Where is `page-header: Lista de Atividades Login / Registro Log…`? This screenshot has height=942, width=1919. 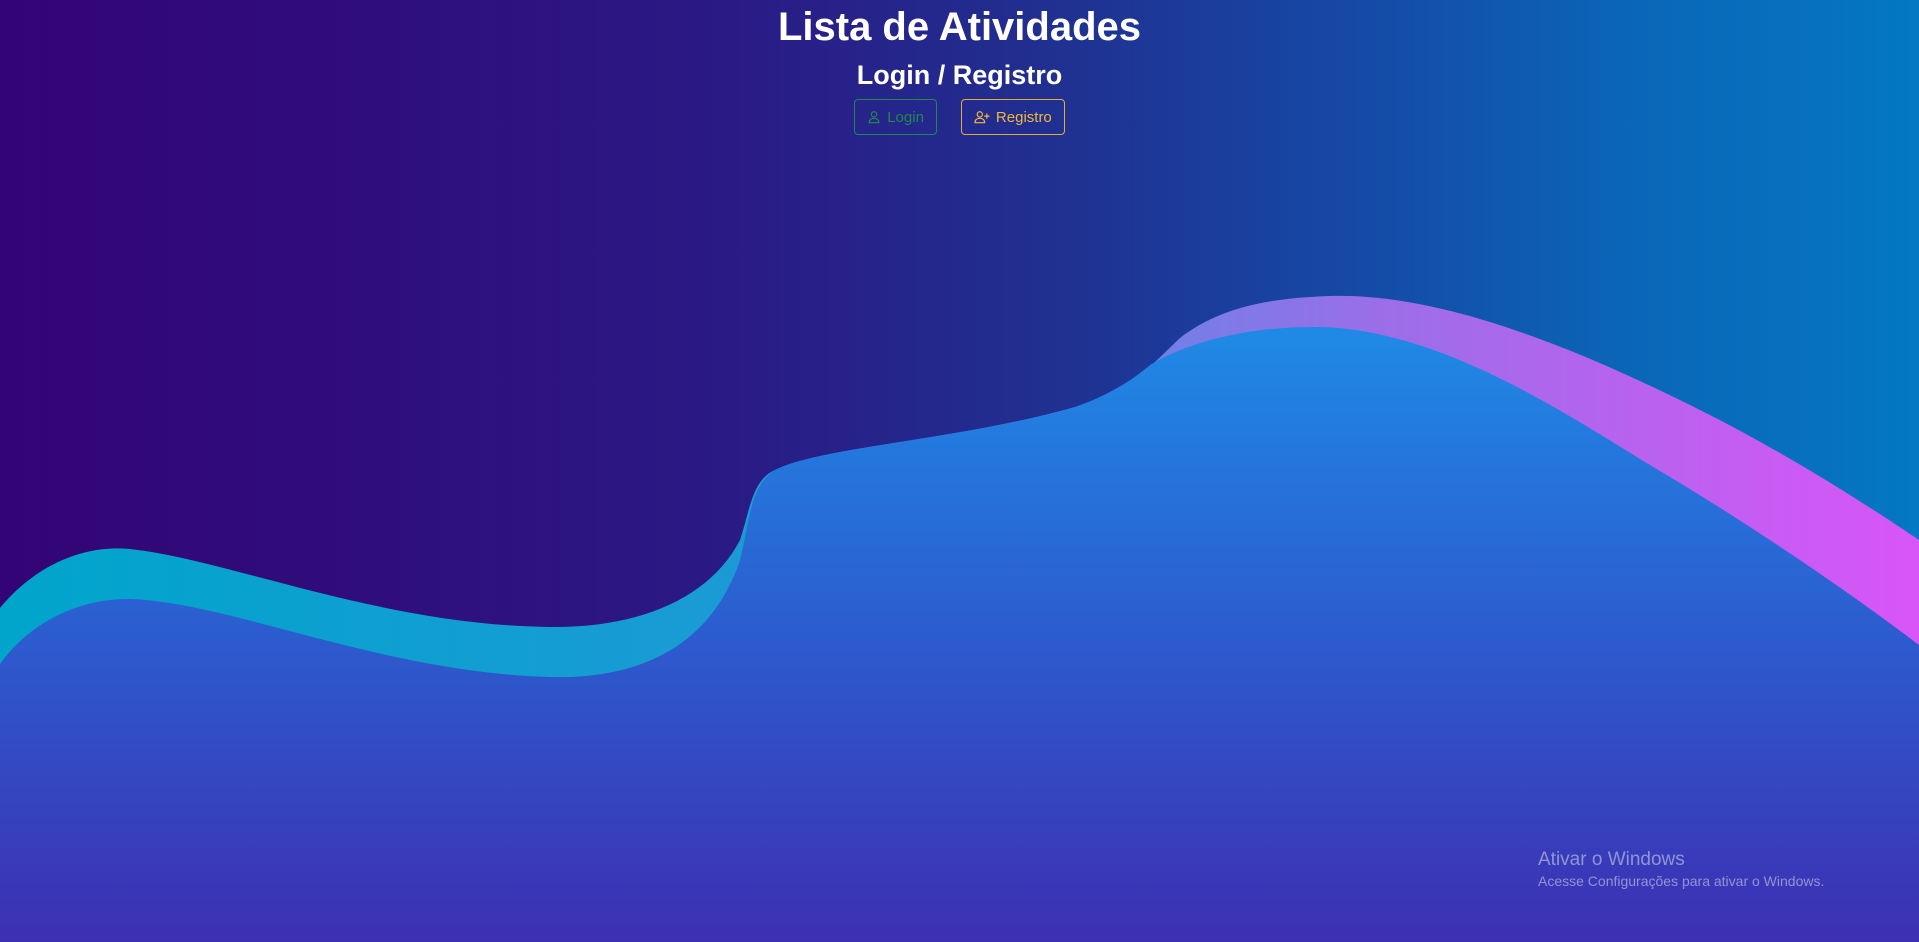 page-header: Lista de Atividades Login / Registro Log… is located at coordinates (959, 67).